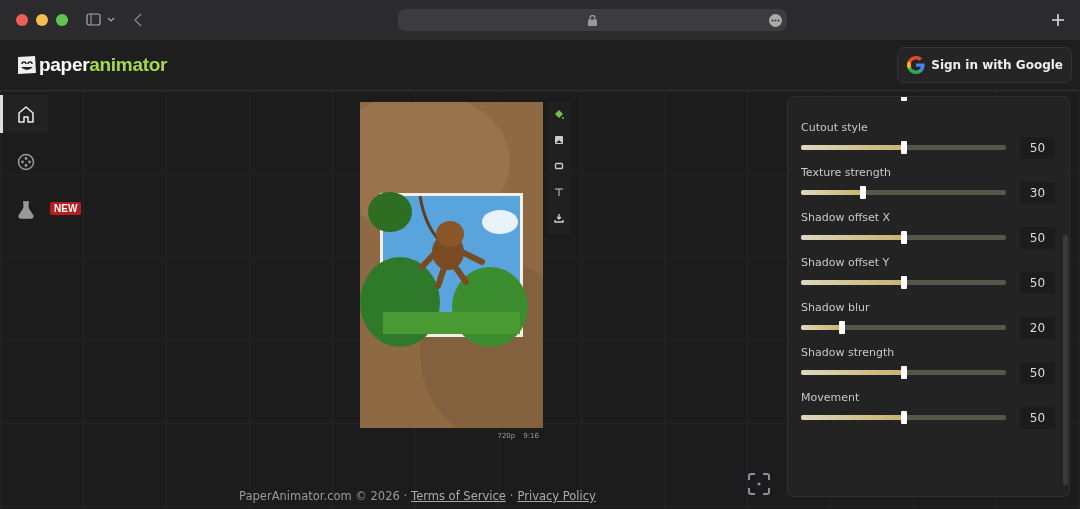 The height and width of the screenshot is (509, 1080). What do you see at coordinates (559, 166) in the screenshot?
I see `frame-icon` at bounding box center [559, 166].